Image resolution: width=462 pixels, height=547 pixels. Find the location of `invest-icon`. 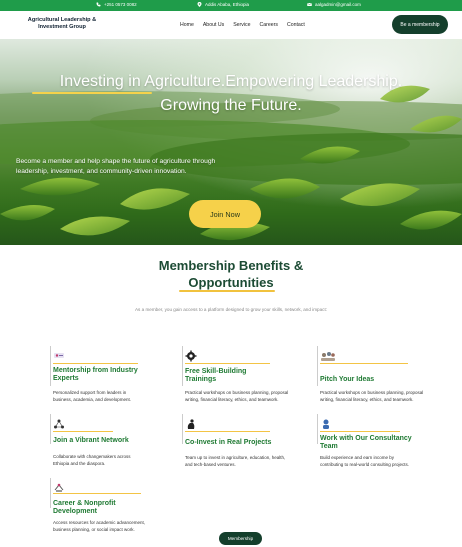

invest-icon is located at coordinates (191, 423).